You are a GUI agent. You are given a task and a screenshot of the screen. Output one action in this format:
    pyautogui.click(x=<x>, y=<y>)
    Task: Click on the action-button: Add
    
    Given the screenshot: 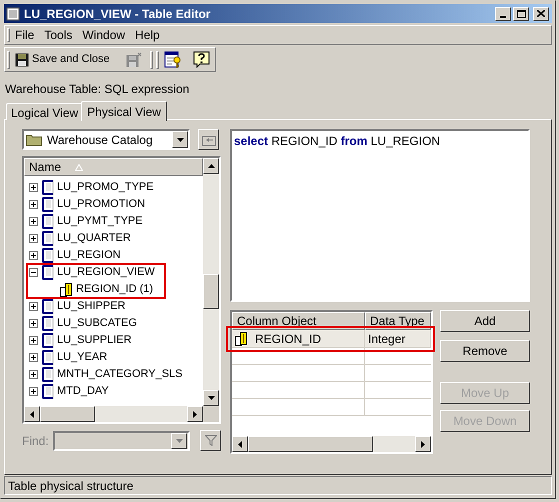 What is the action you would take?
    pyautogui.click(x=485, y=321)
    